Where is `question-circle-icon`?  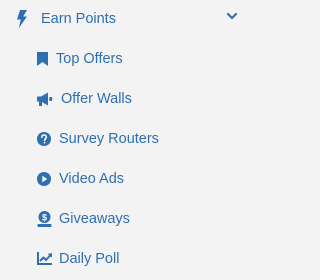
question-circle-icon is located at coordinates (44, 139).